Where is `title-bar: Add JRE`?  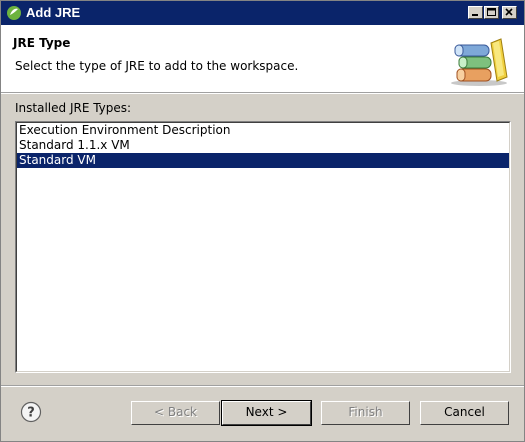
title-bar: Add JRE is located at coordinates (262, 13).